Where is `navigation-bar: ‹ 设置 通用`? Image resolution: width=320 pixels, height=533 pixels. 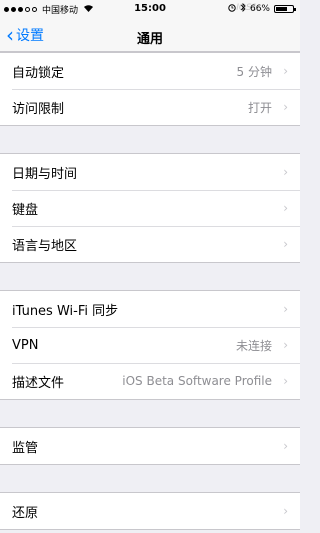
navigation-bar: ‹ 设置 通用 is located at coordinates (150, 36).